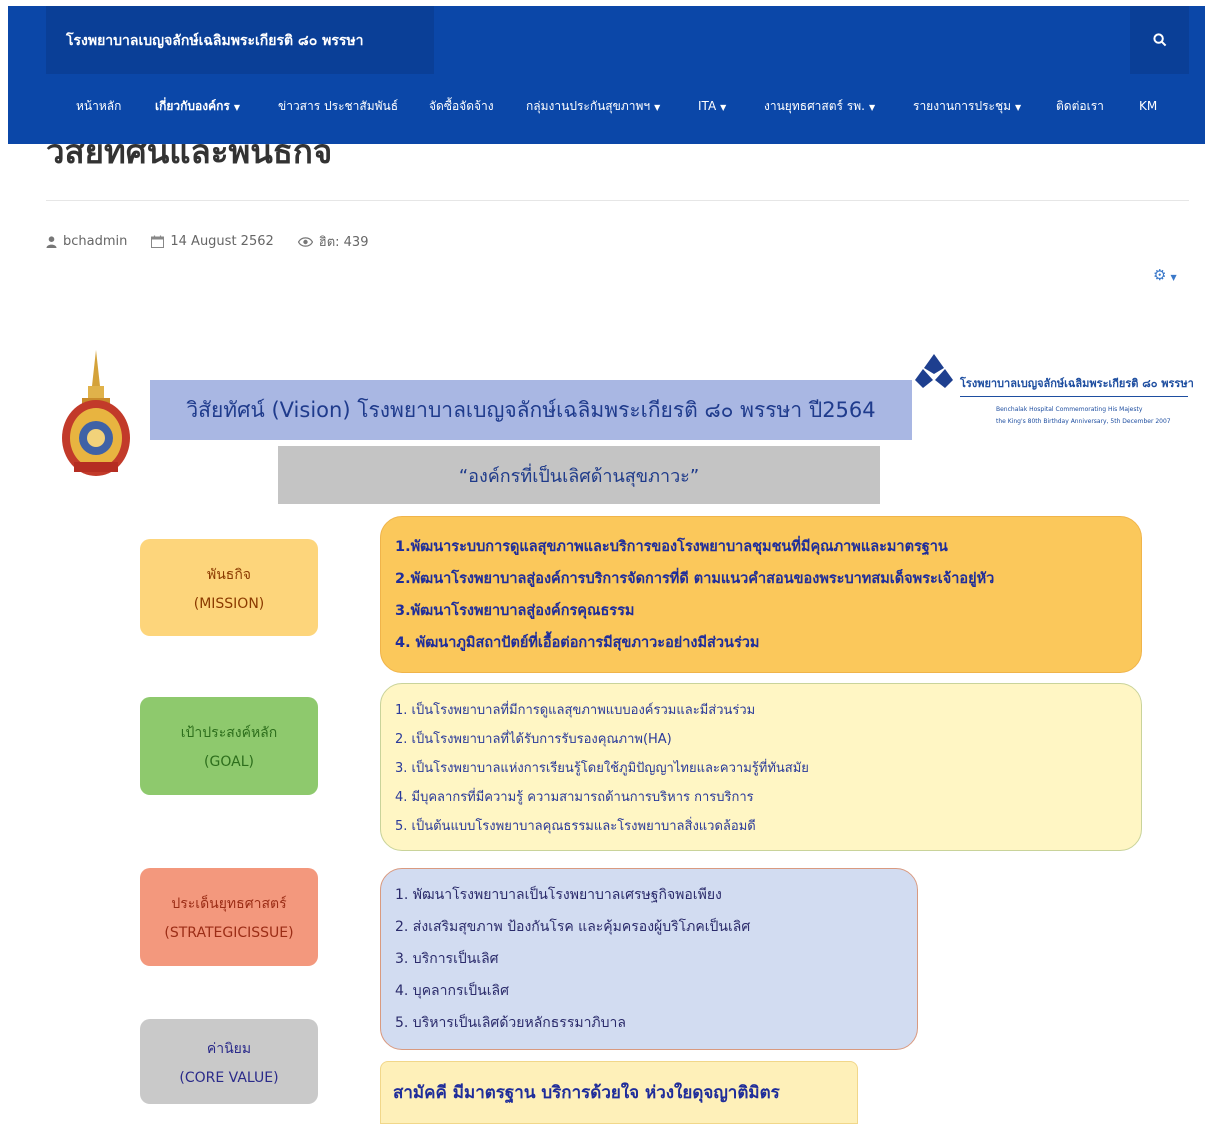 This screenshot has height=1124, width=1213. What do you see at coordinates (229, 762) in the screenshot?
I see `goal-label-en: (GOAL)` at bounding box center [229, 762].